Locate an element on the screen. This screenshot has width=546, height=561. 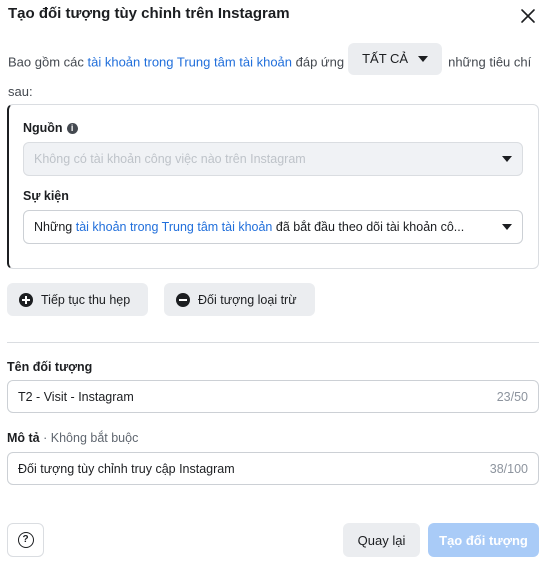
event-link: tài khoản trong Trung tâm tài khoản is located at coordinates (174, 227).